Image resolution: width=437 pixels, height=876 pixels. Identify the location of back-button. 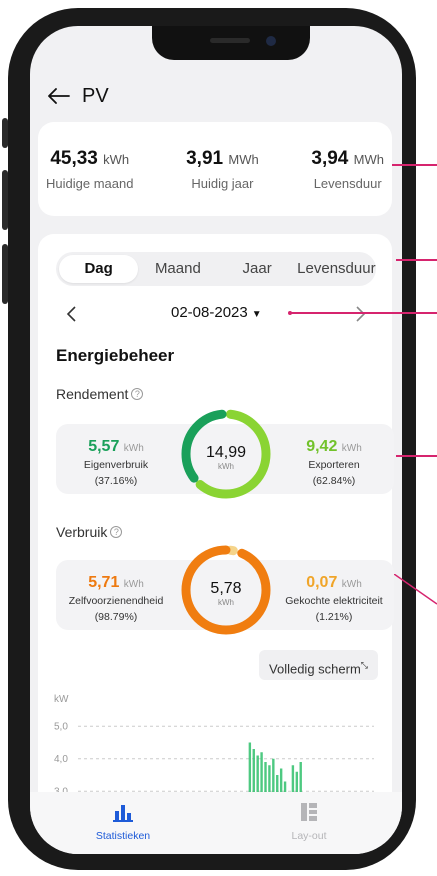
(59, 96).